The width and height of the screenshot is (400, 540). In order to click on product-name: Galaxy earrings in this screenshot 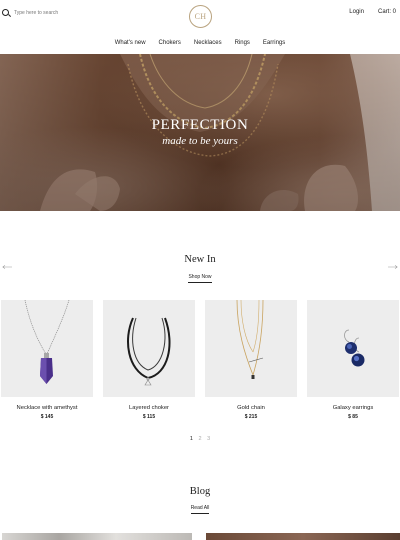, I will do `click(353, 408)`.